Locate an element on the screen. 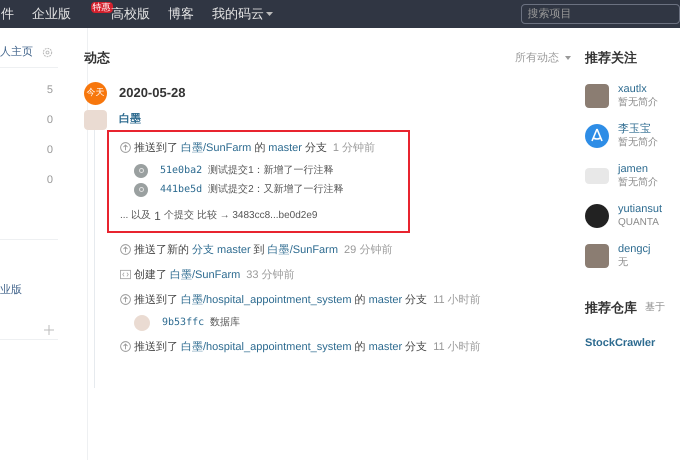  user-name: jamen is located at coordinates (638, 169).